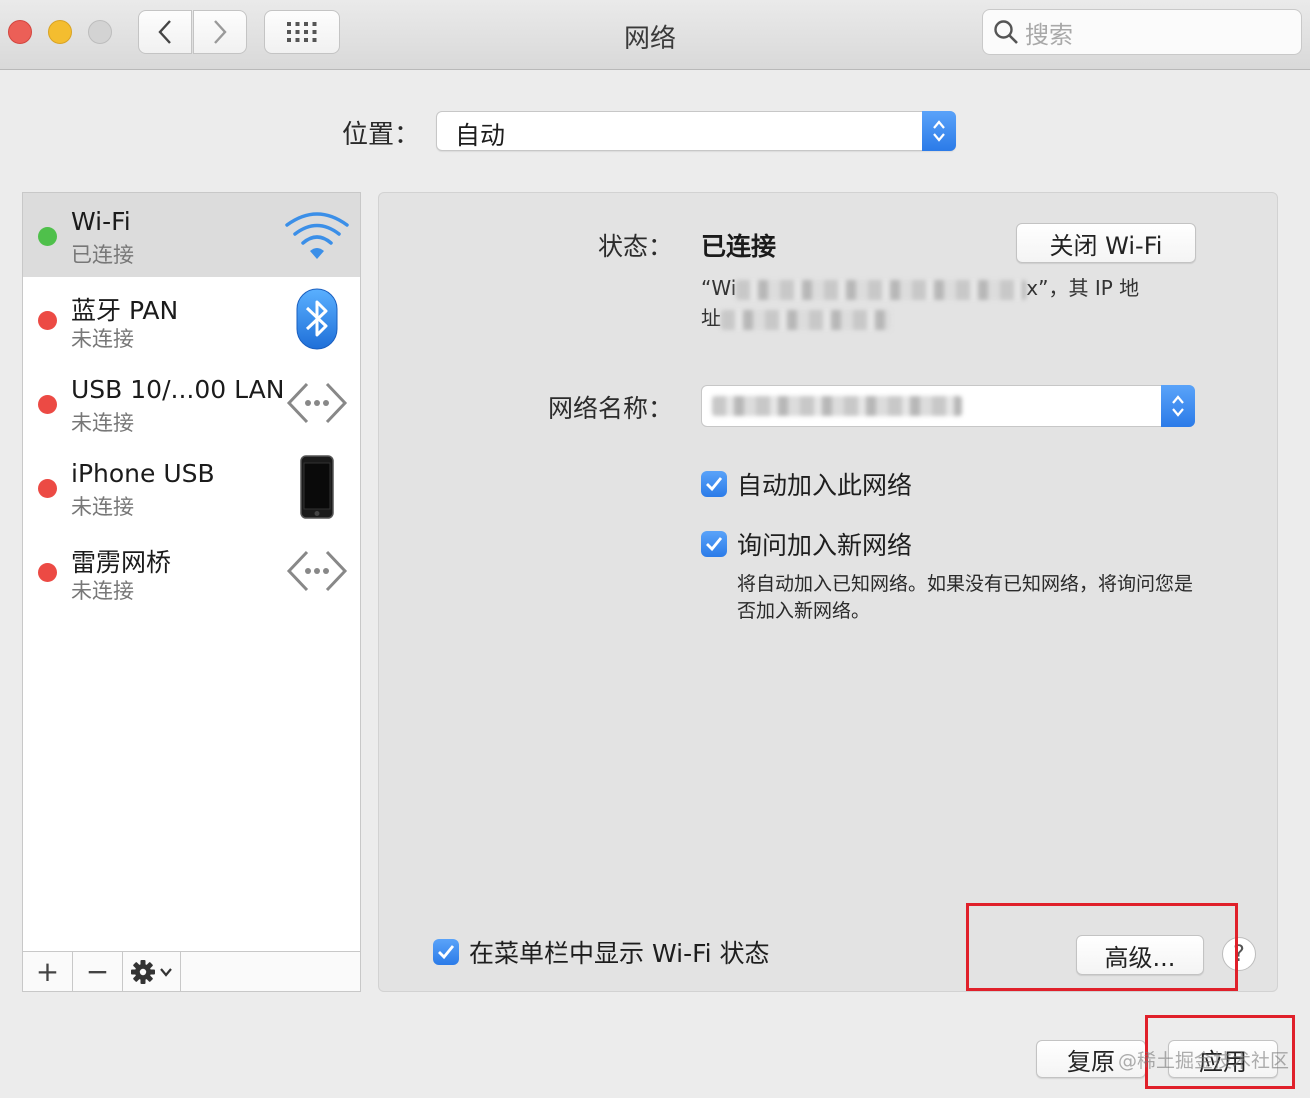  Describe the element at coordinates (1204, 1061) in the screenshot. I see `watermark: @稀土掘金技术社区` at that location.